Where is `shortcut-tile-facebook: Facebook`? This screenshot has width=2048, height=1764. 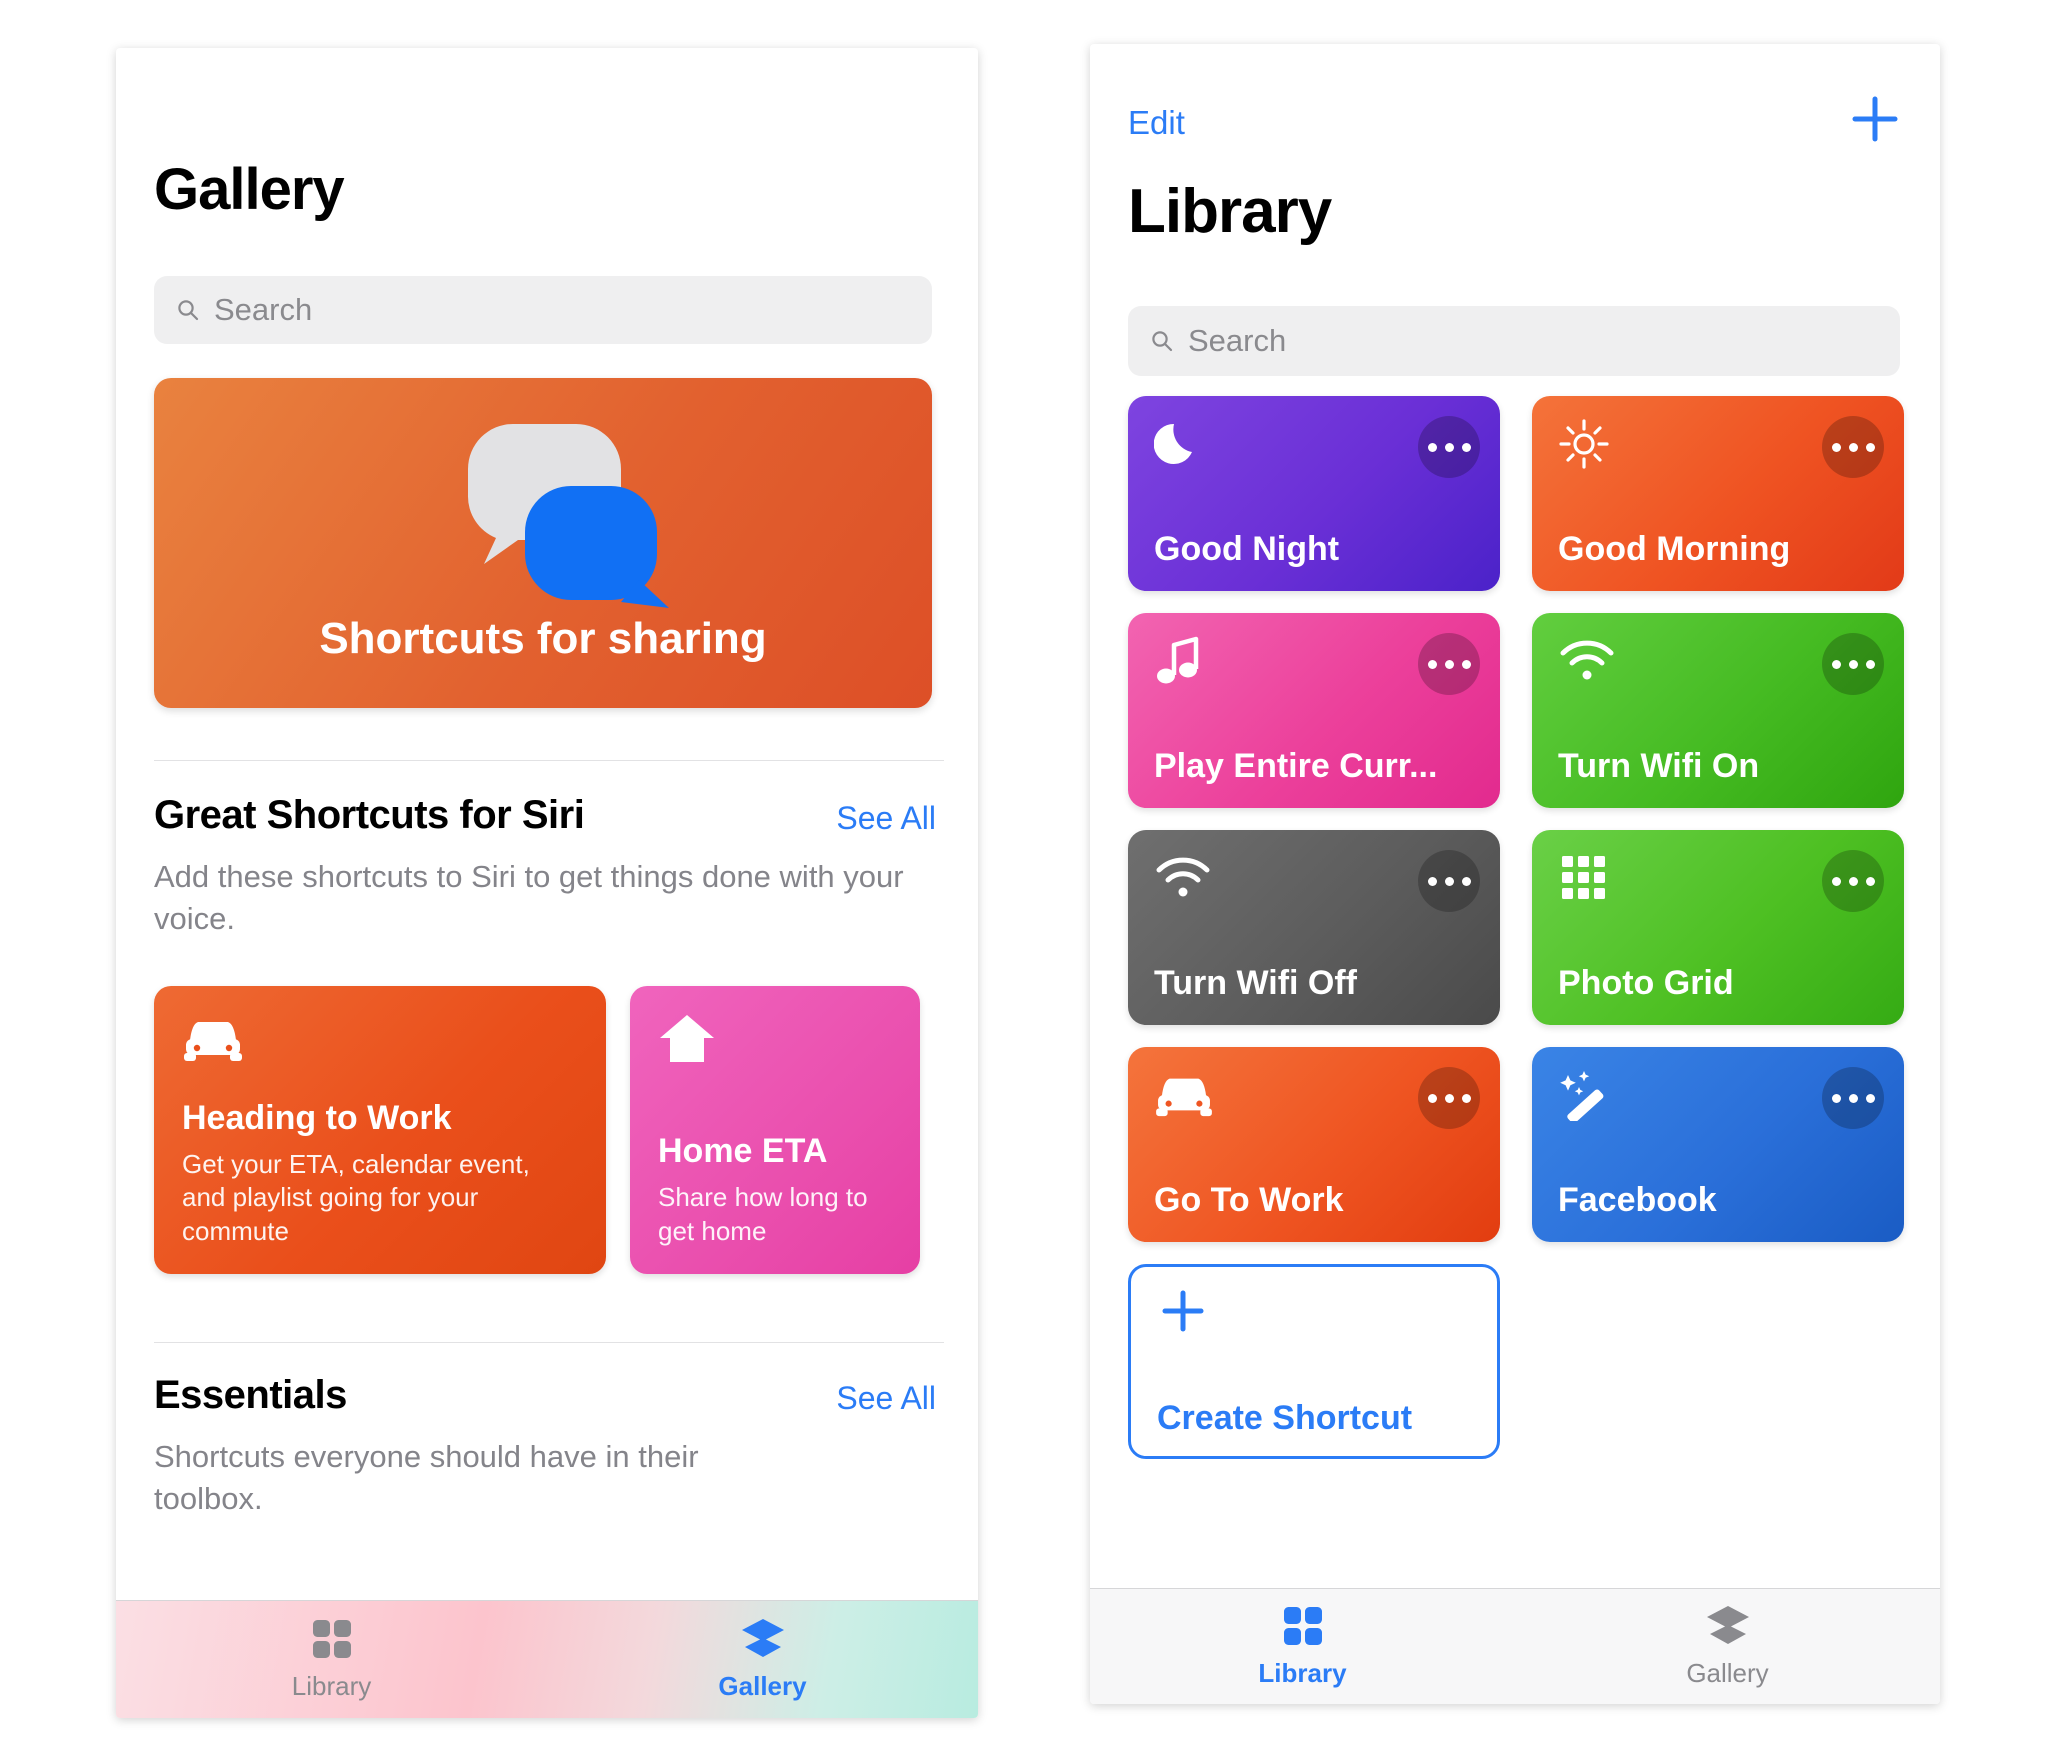
shortcut-tile-facebook: Facebook is located at coordinates (1718, 1144).